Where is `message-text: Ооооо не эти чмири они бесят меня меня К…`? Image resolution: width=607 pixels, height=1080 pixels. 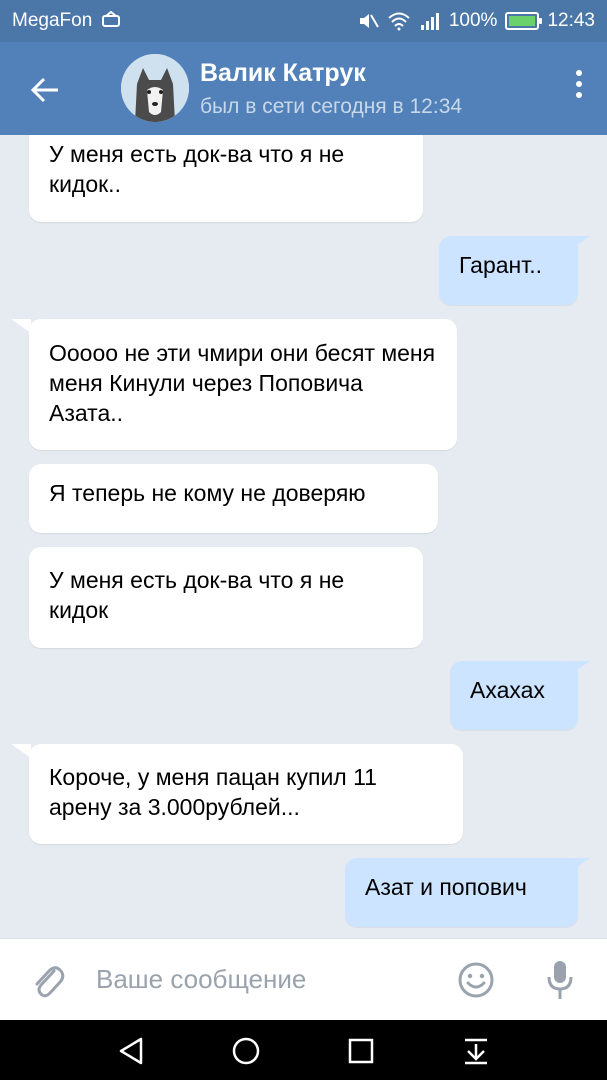 message-text: Ооооо не эти чмири они бесят меня меня К… is located at coordinates (242, 383).